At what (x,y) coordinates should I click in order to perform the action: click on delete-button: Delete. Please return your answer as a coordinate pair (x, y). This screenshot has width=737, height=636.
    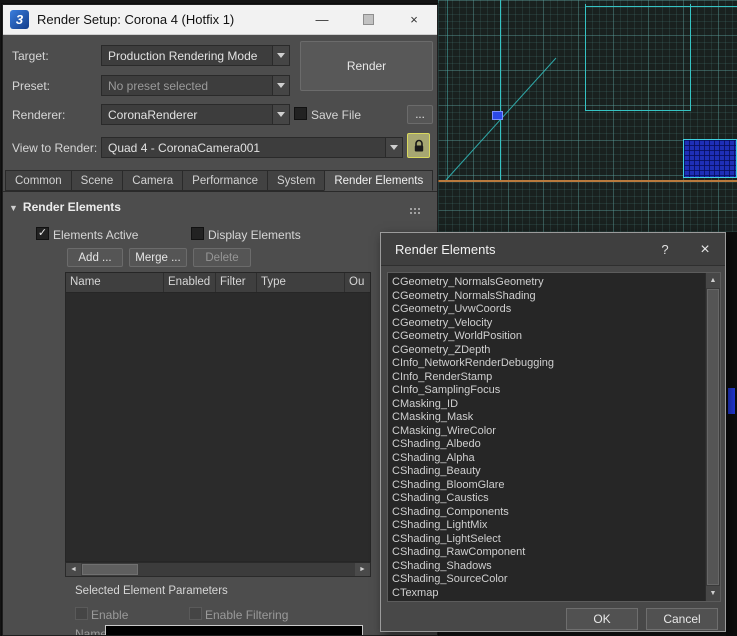
    Looking at the image, I should click on (222, 257).